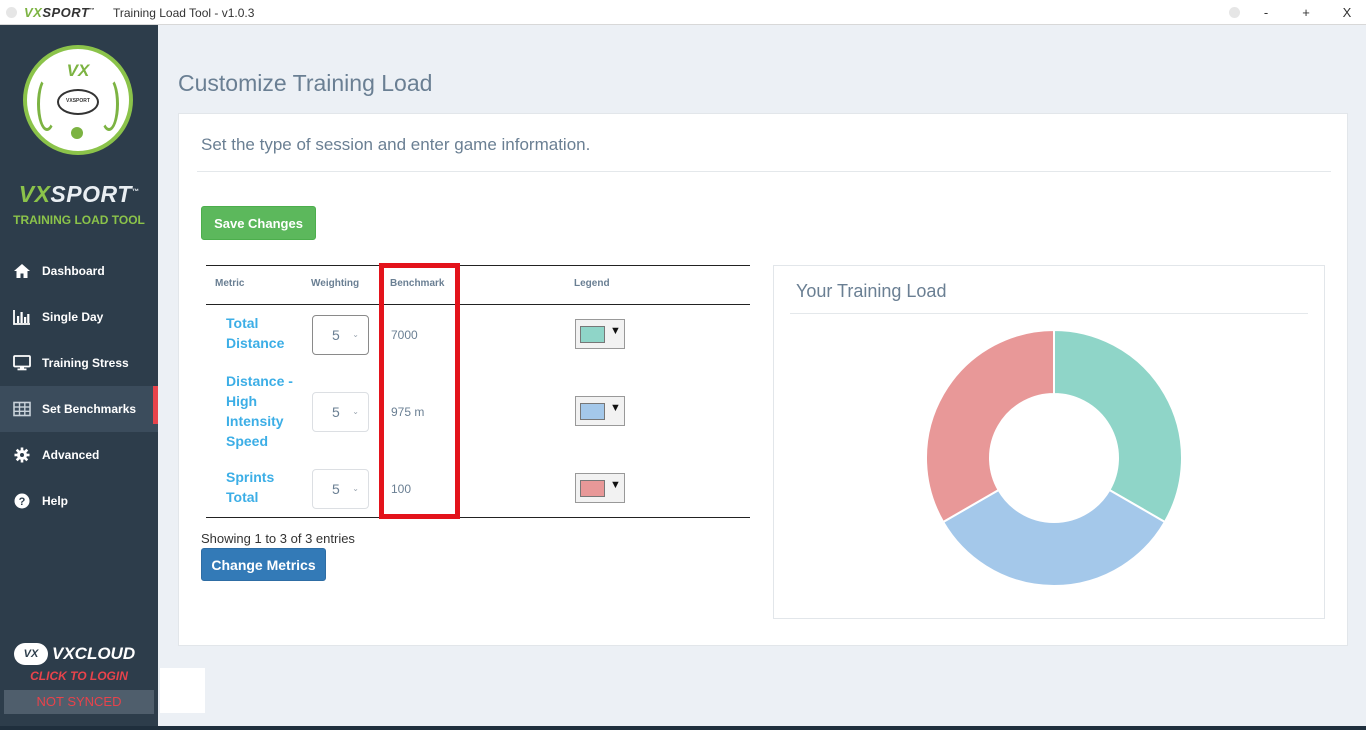 This screenshot has width=1366, height=730. I want to click on laurel-left-icon, so click(47, 104).